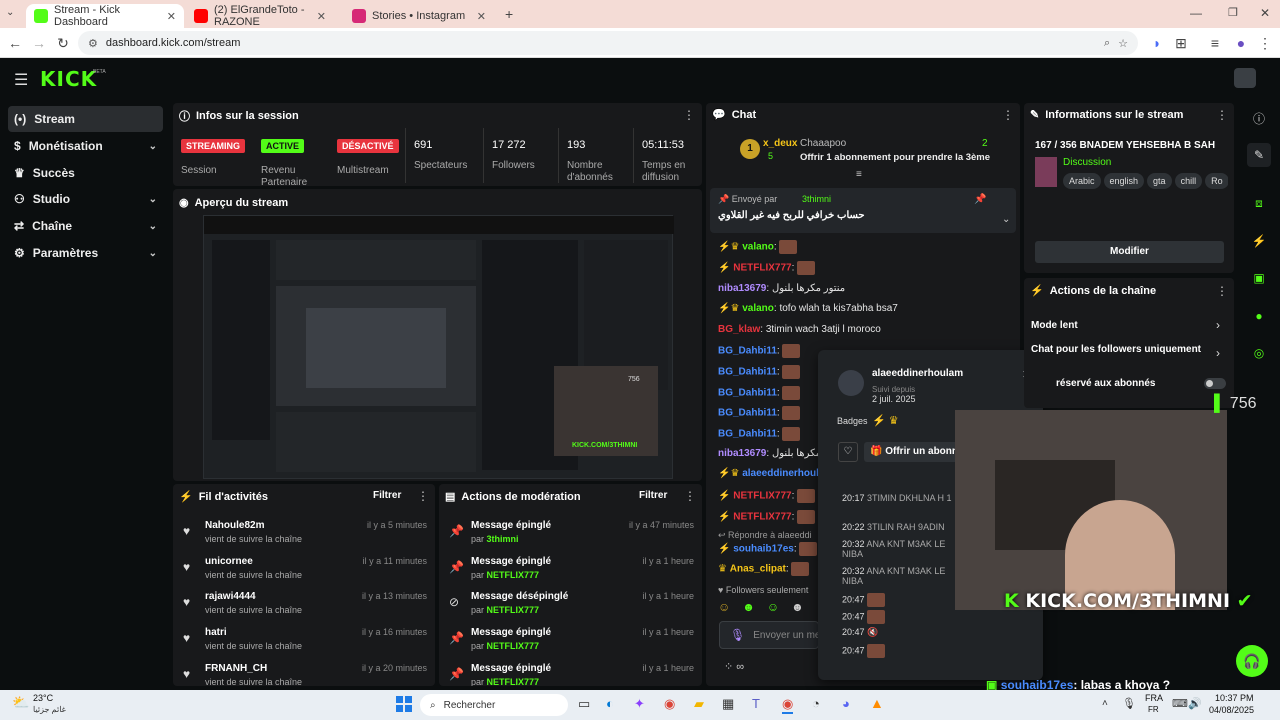 Image resolution: width=1280 pixels, height=720 pixels. What do you see at coordinates (1006, 219) in the screenshot?
I see `chevron-down-icon: ⌄` at bounding box center [1006, 219].